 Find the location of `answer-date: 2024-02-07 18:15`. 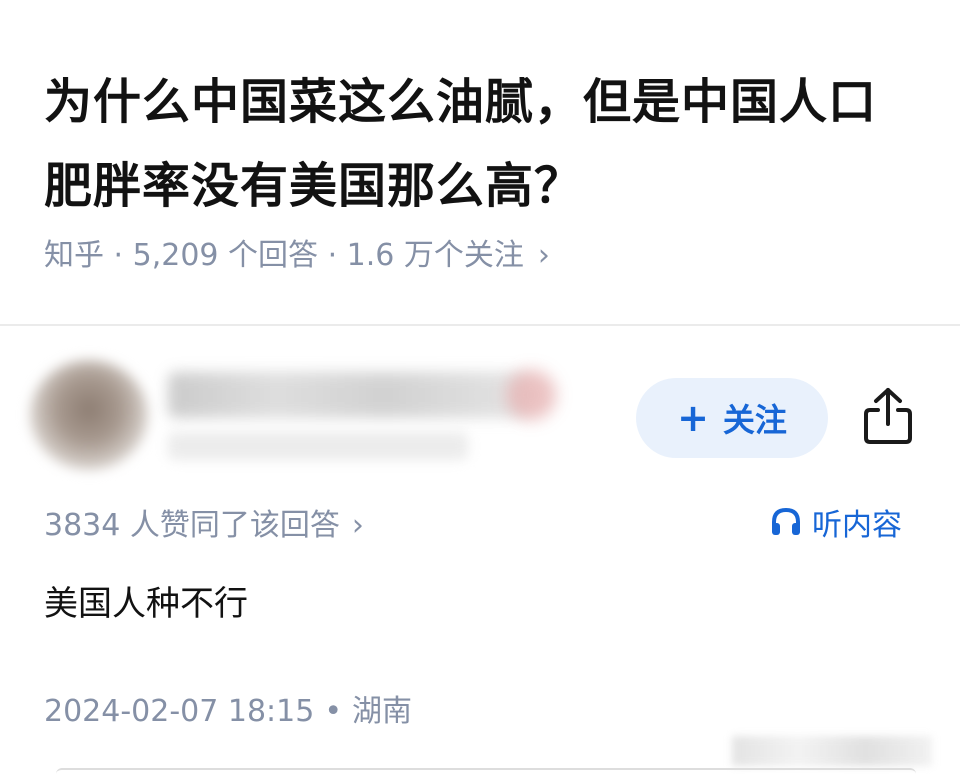

answer-date: 2024-02-07 18:15 is located at coordinates (179, 711).